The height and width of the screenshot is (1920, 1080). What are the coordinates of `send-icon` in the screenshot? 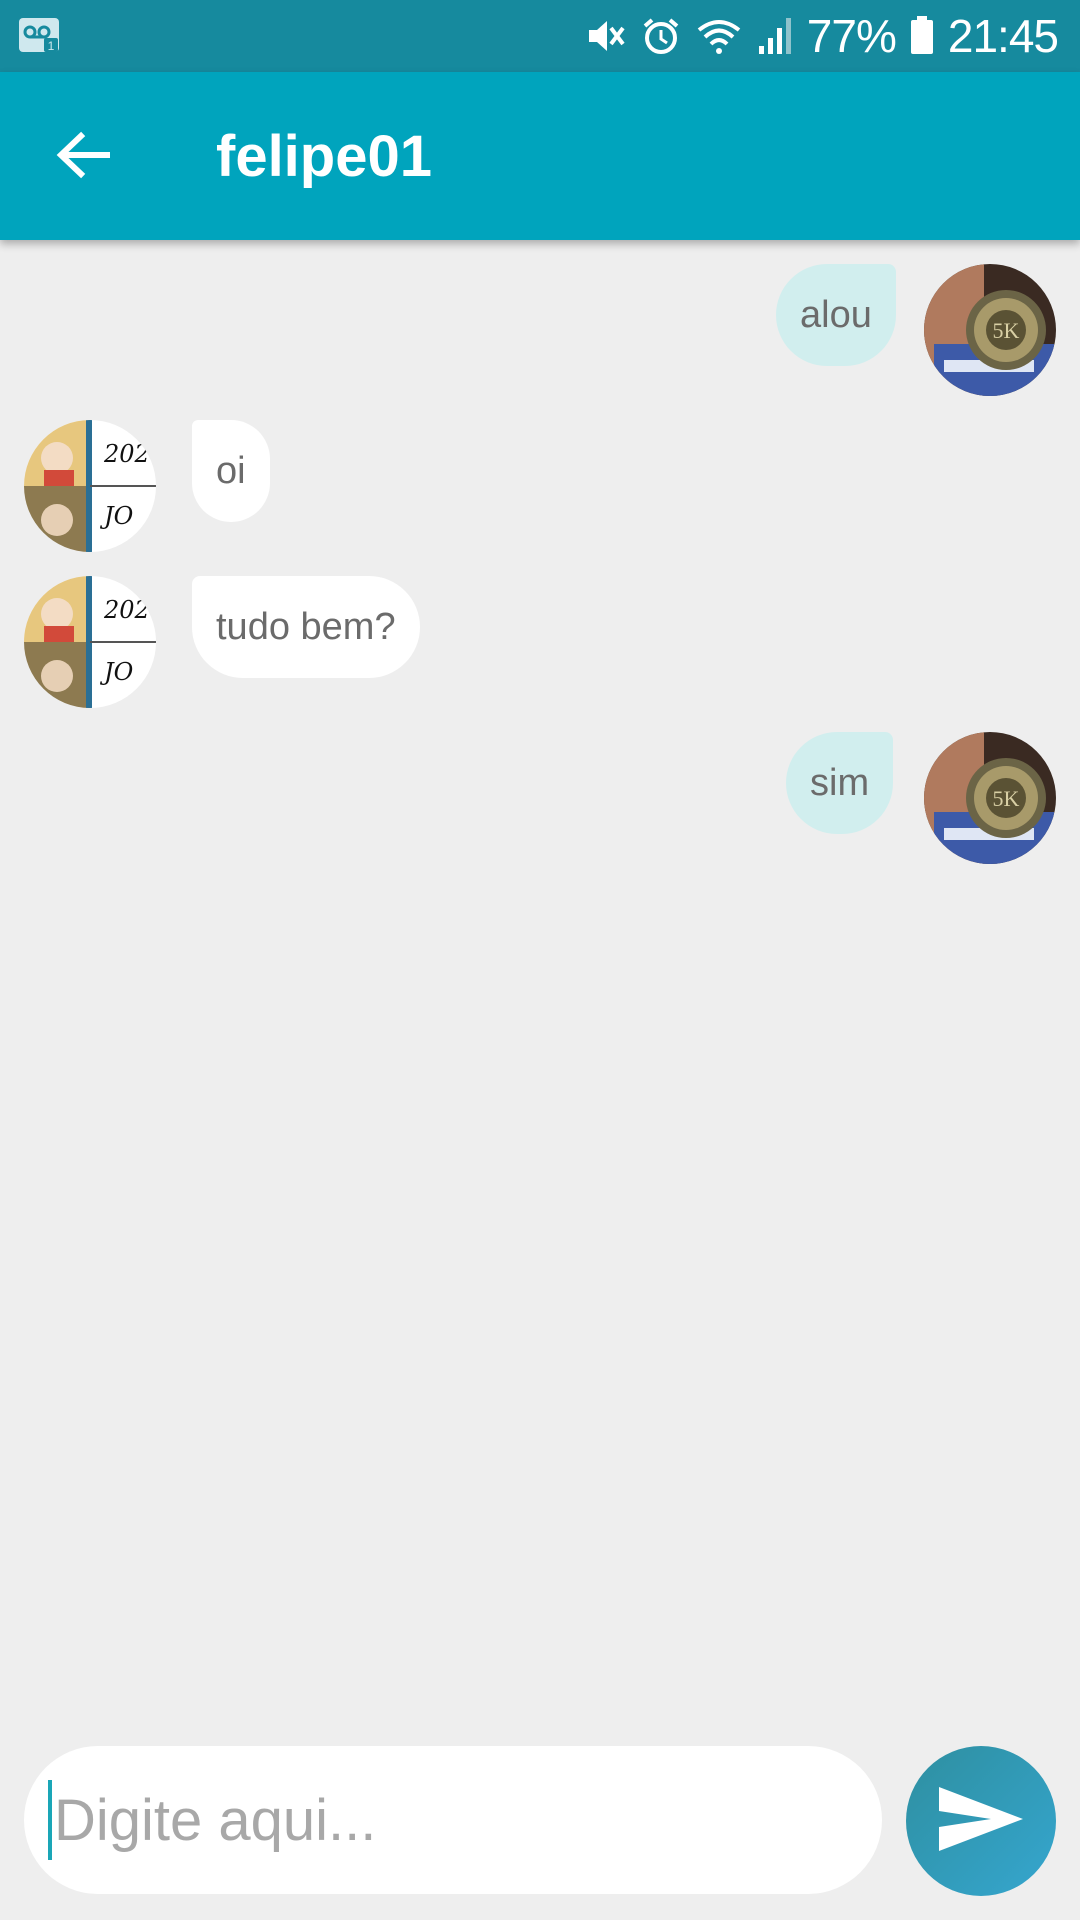 It's located at (981, 1821).